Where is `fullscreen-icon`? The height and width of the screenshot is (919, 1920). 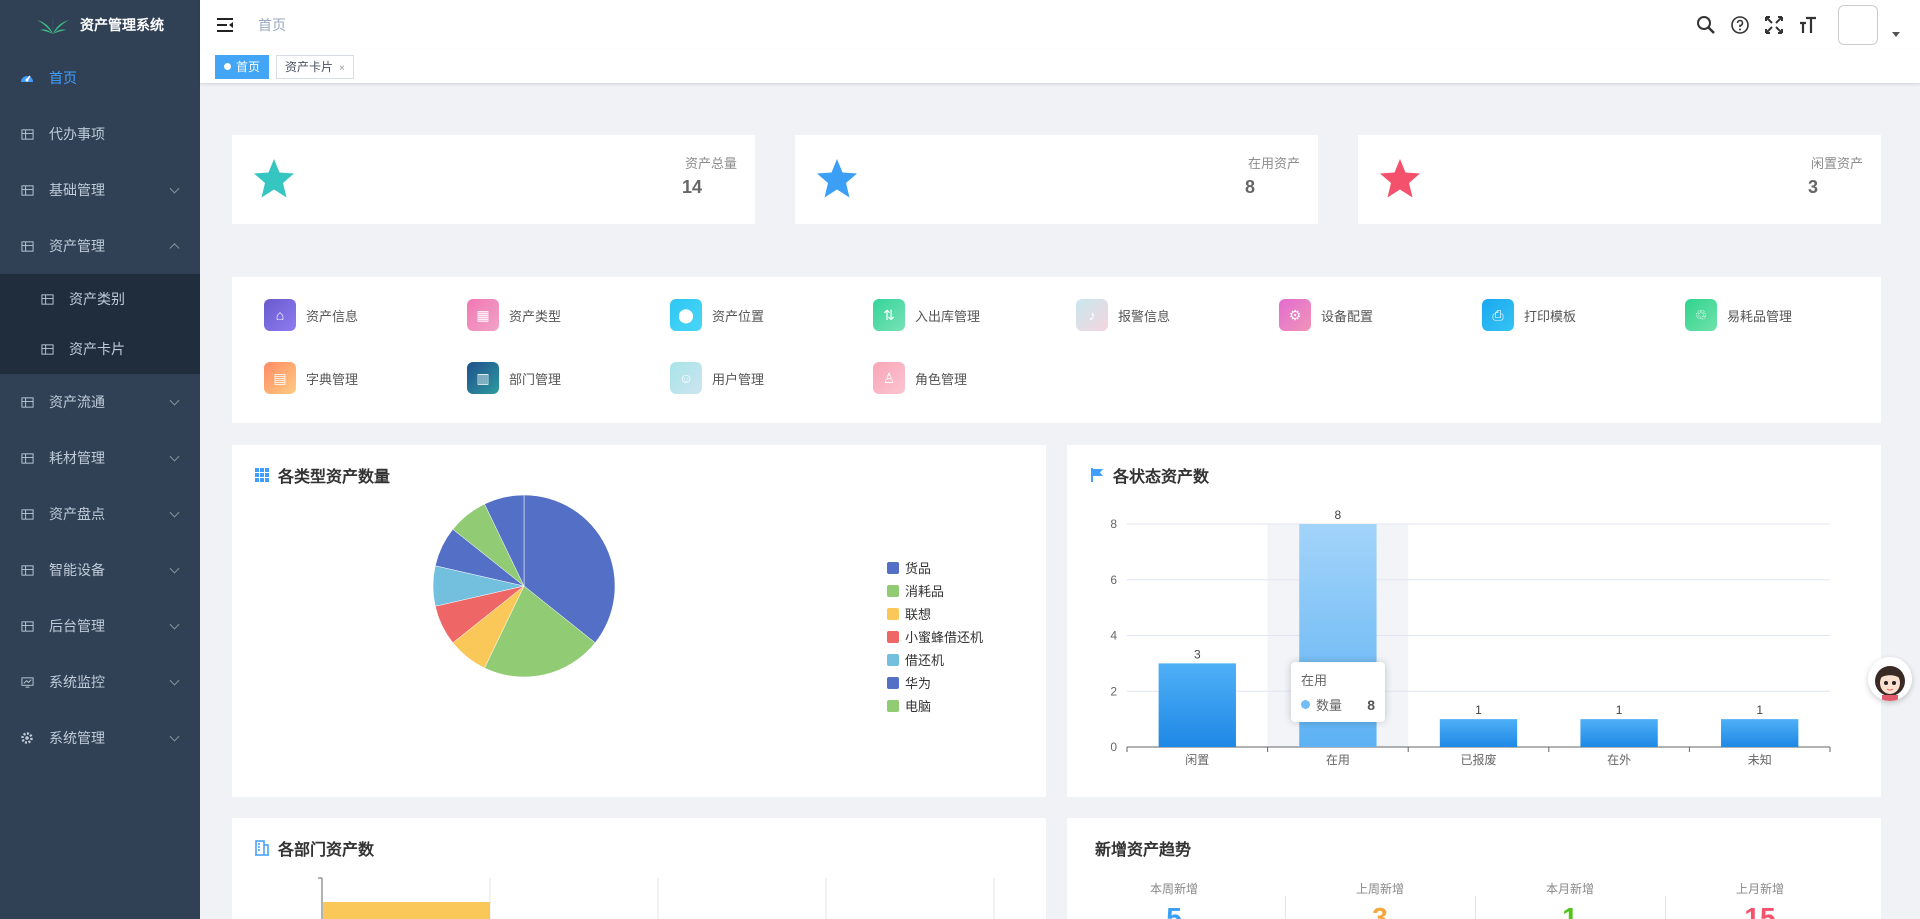 fullscreen-icon is located at coordinates (1774, 25).